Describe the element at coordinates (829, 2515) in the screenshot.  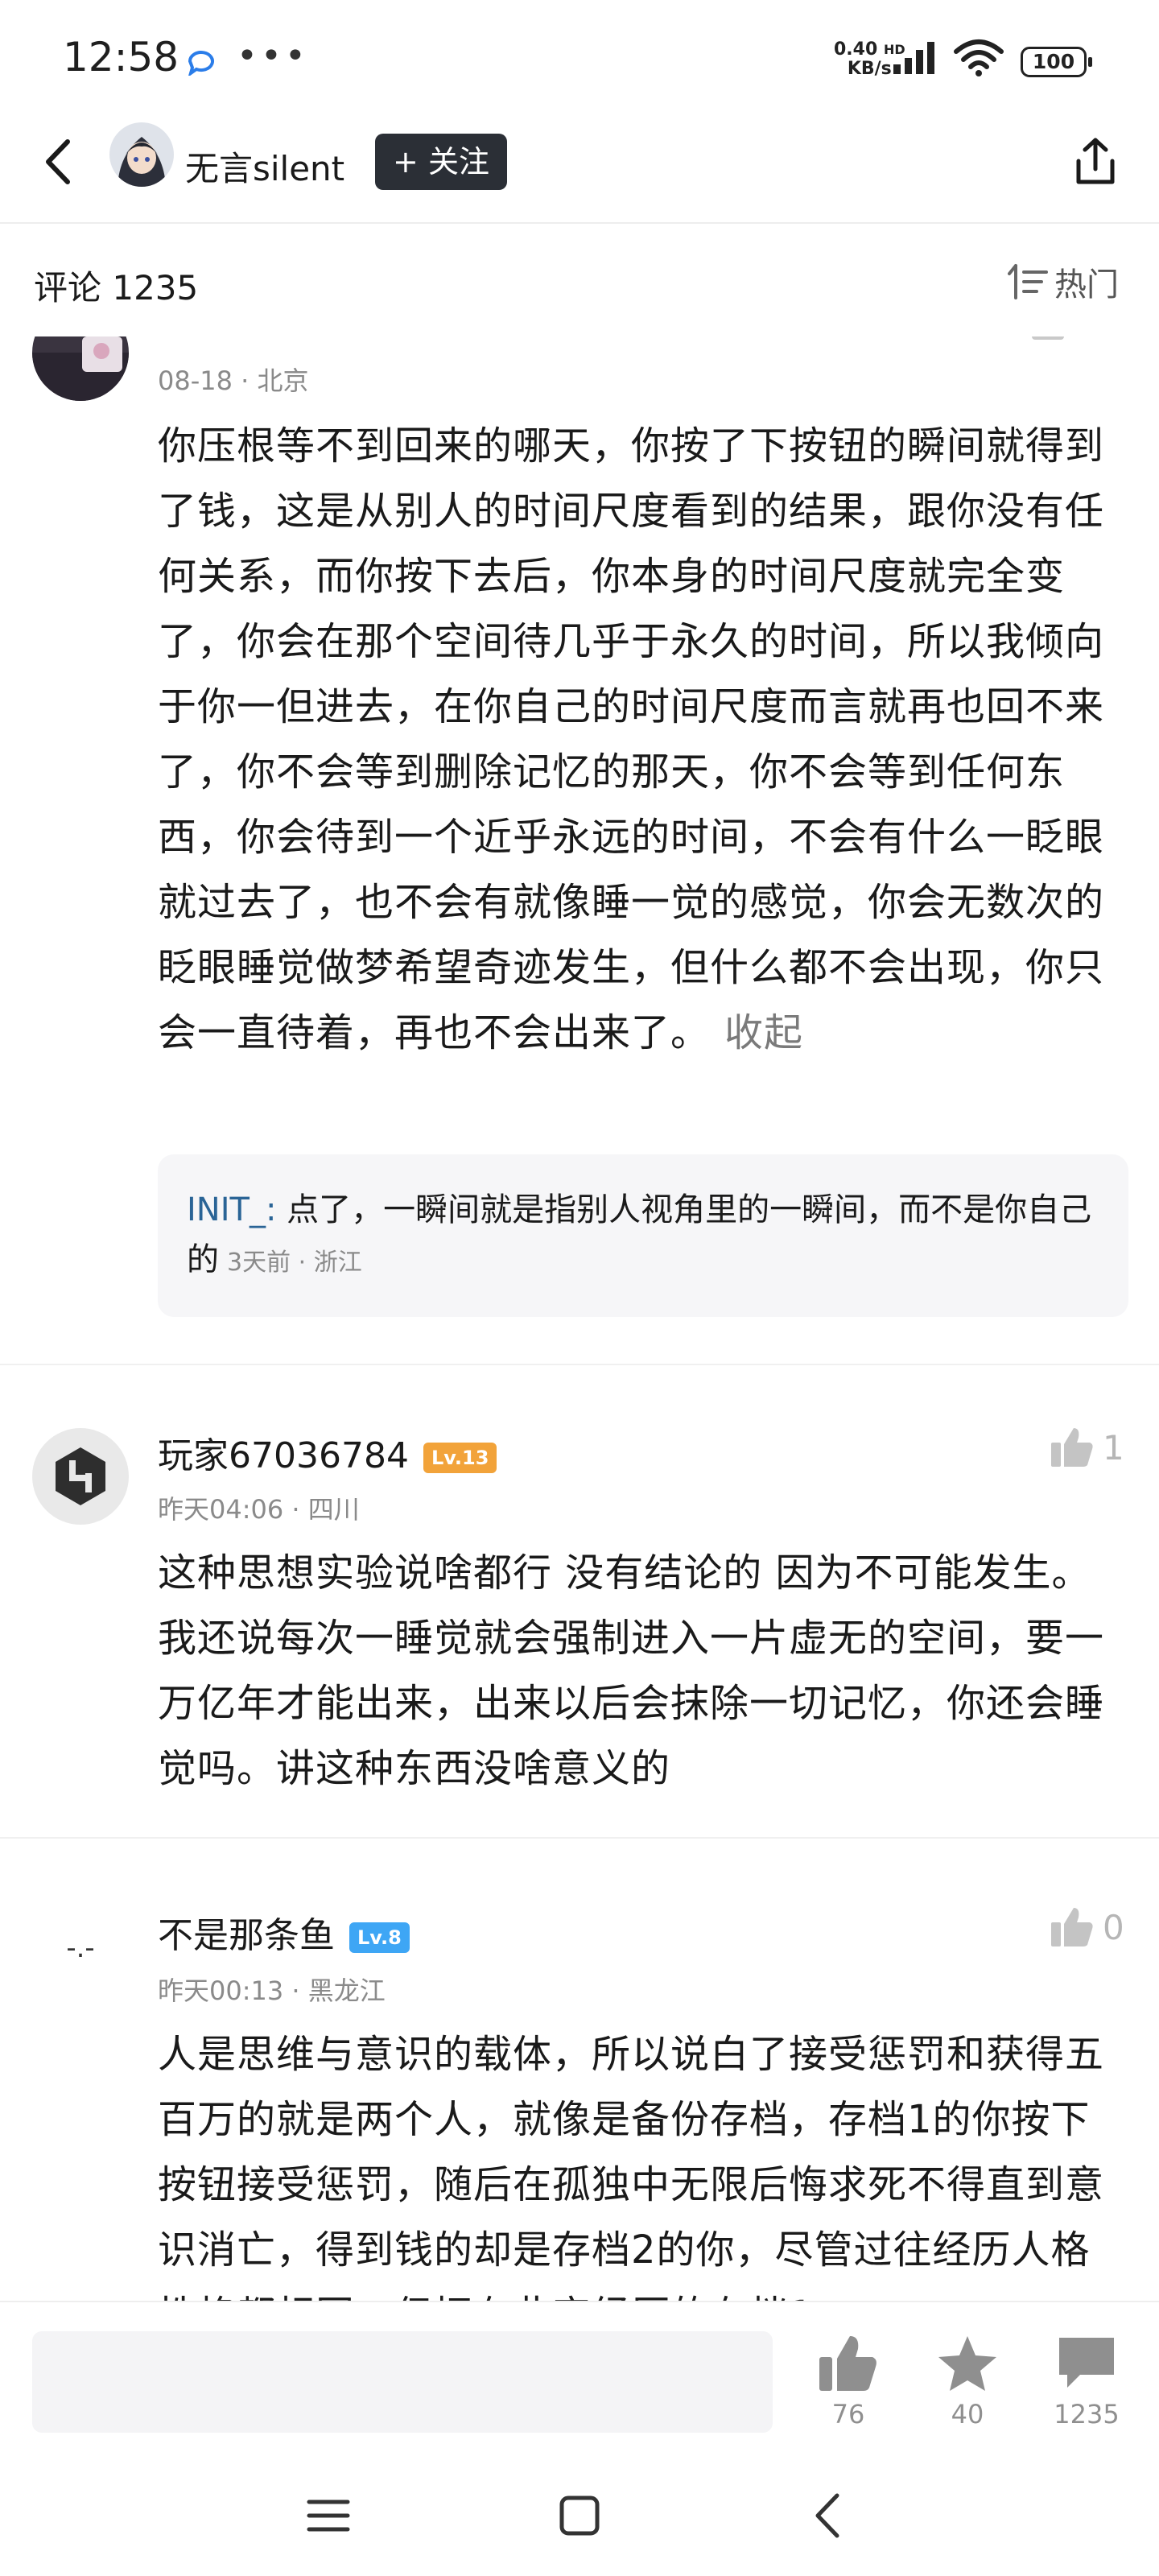
I see `back-icon` at that location.